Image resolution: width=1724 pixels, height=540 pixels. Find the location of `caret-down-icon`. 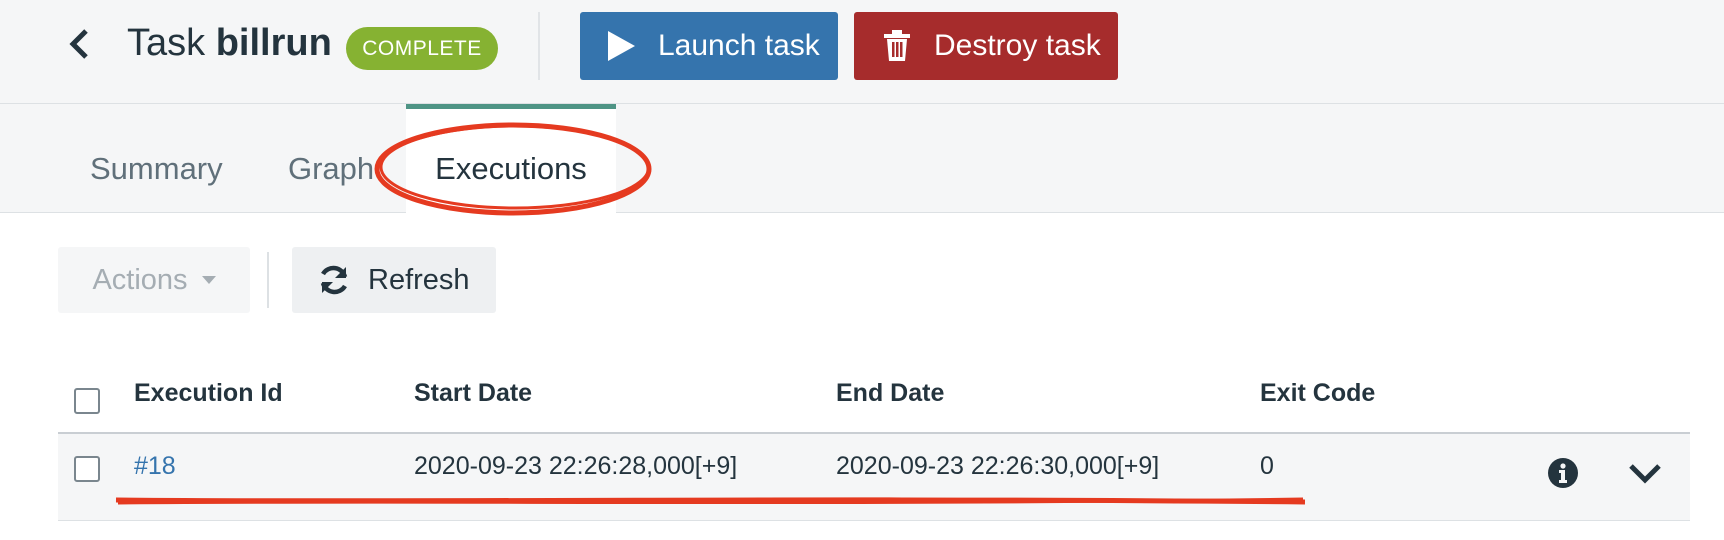

caret-down-icon is located at coordinates (208, 280).